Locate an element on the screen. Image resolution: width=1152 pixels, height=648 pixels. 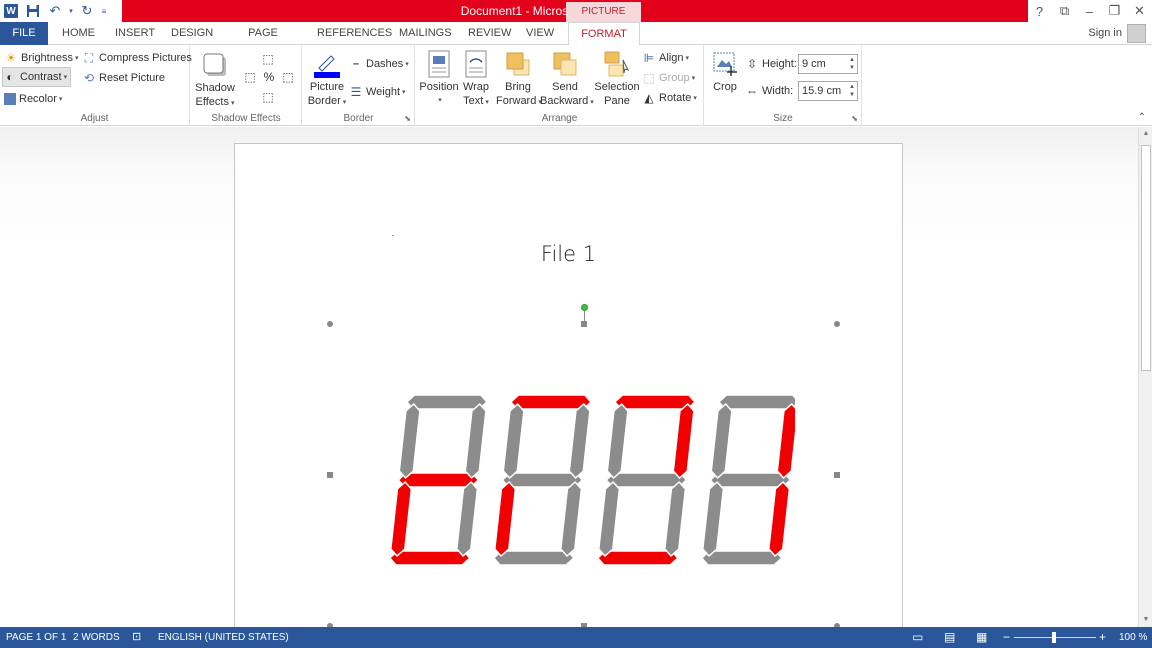
group-button: ⬚ Group ▾ is located at coordinates (668, 78).